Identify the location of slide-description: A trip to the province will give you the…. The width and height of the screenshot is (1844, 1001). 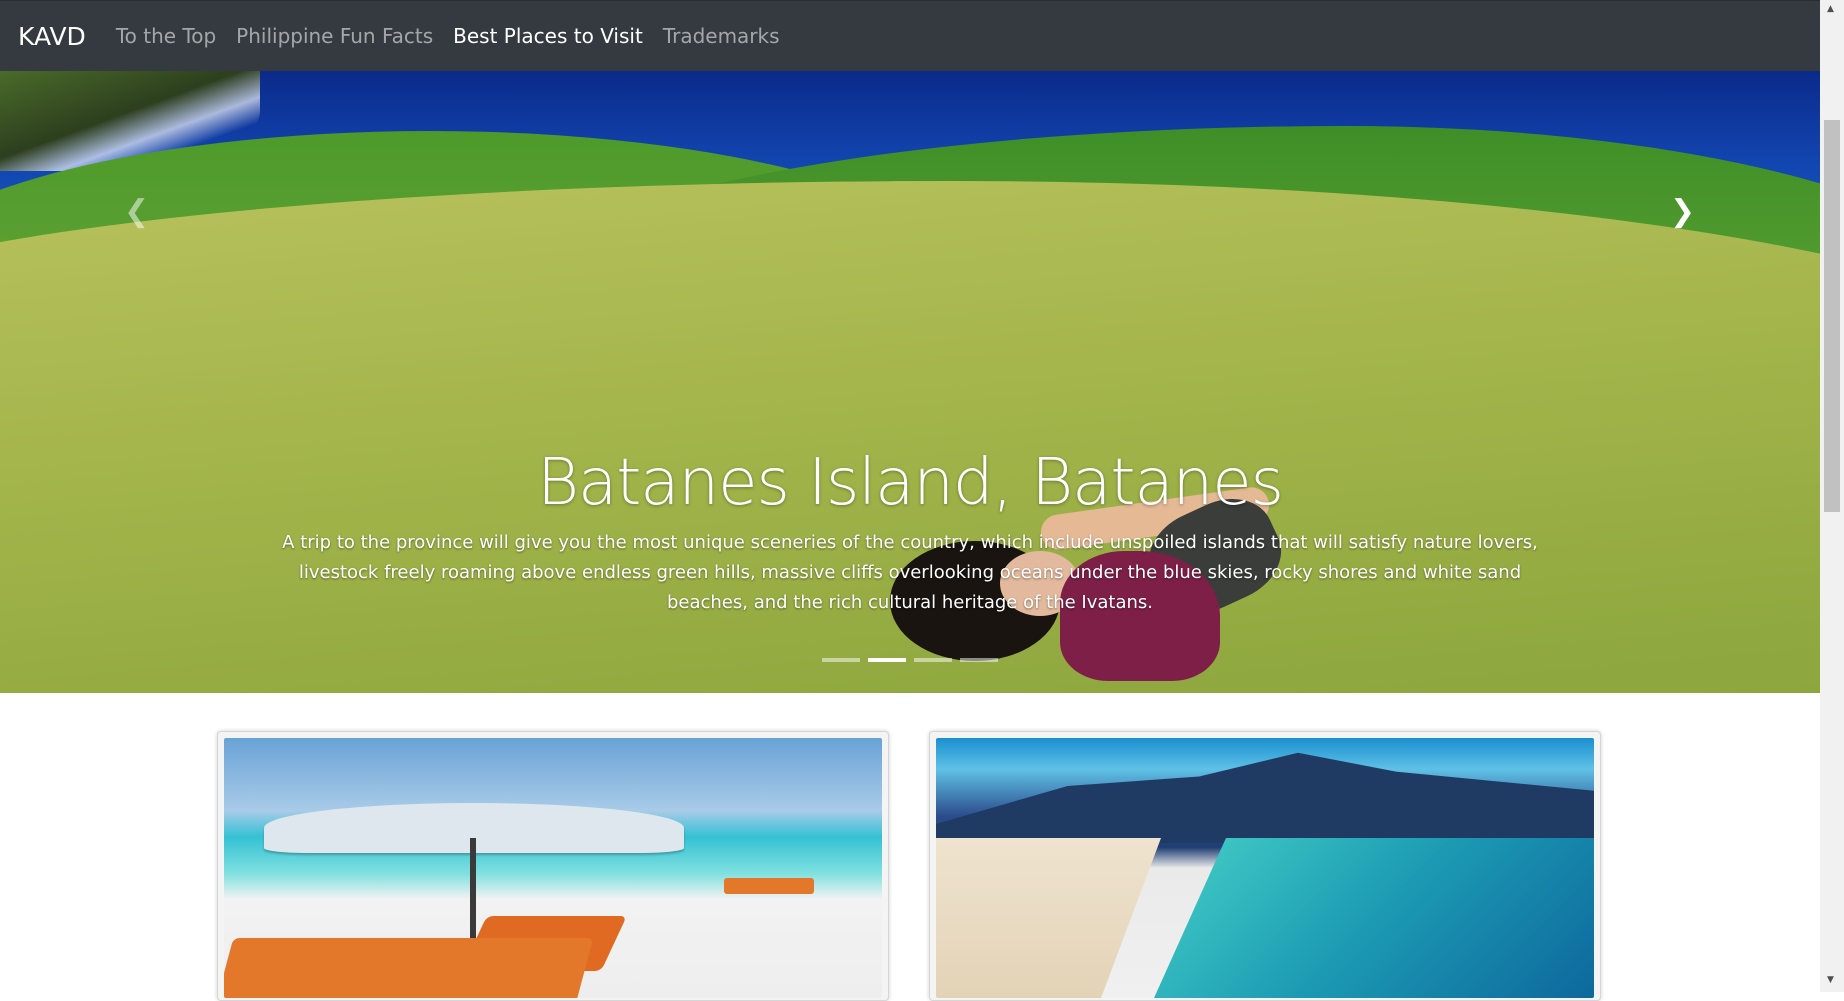
(910, 572).